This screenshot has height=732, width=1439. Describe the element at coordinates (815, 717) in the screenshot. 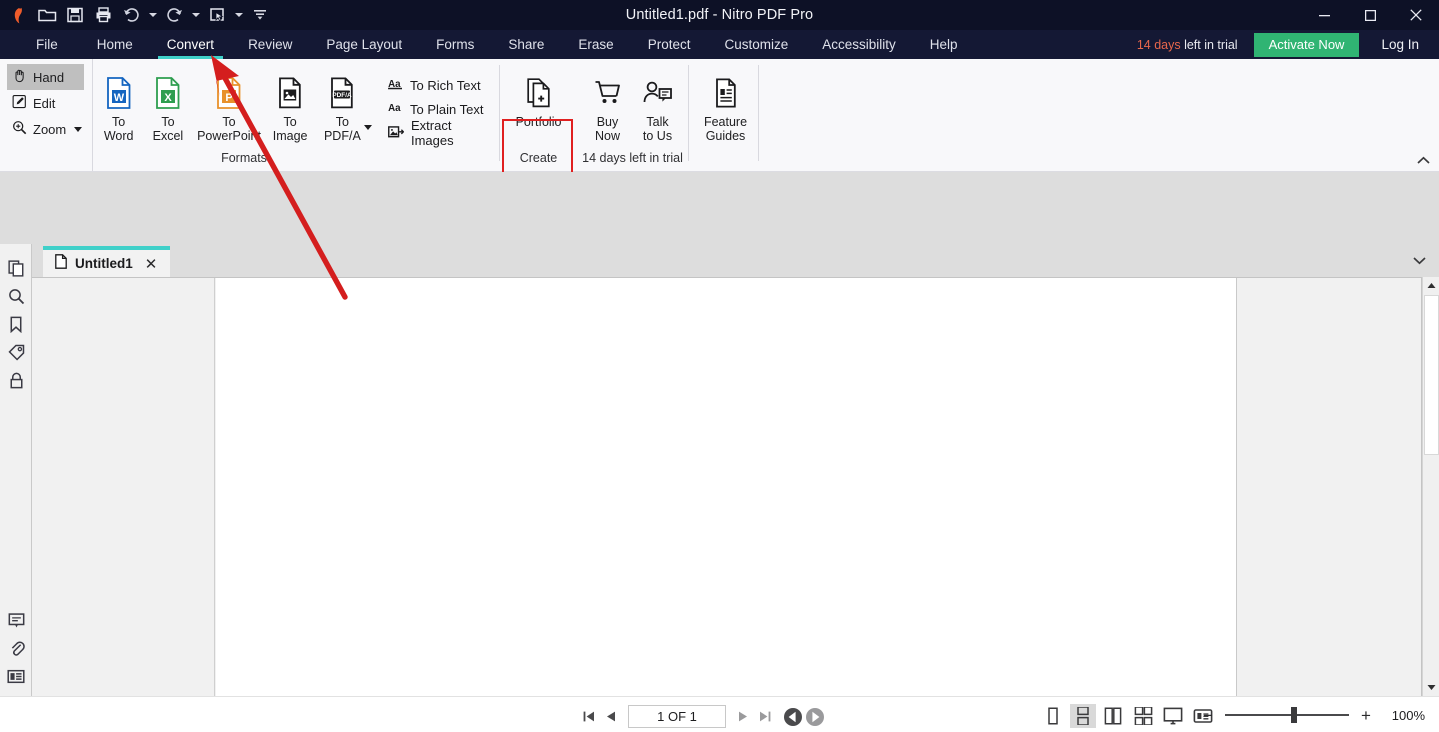

I see `next-view-button` at that location.